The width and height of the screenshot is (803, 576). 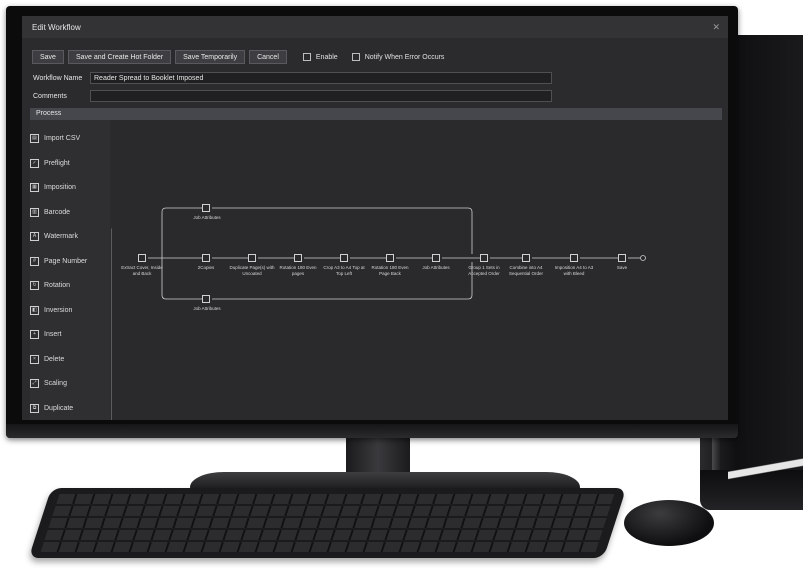 What do you see at coordinates (34, 310) in the screenshot?
I see `inversion-icon: ◧` at bounding box center [34, 310].